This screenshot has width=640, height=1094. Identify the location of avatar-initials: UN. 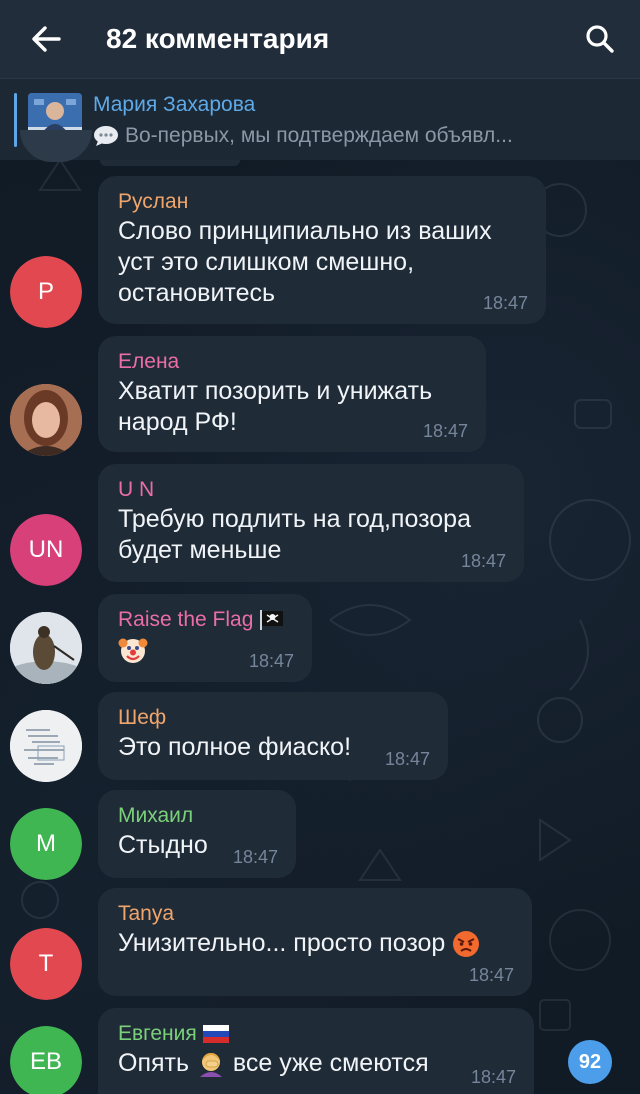
(46, 550).